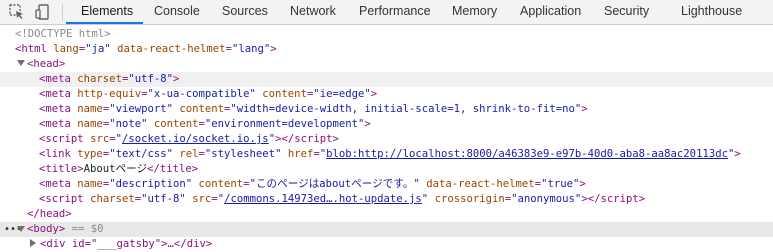 The width and height of the screenshot is (773, 252). Describe the element at coordinates (34, 49) in the screenshot. I see `html-tag: html` at that location.